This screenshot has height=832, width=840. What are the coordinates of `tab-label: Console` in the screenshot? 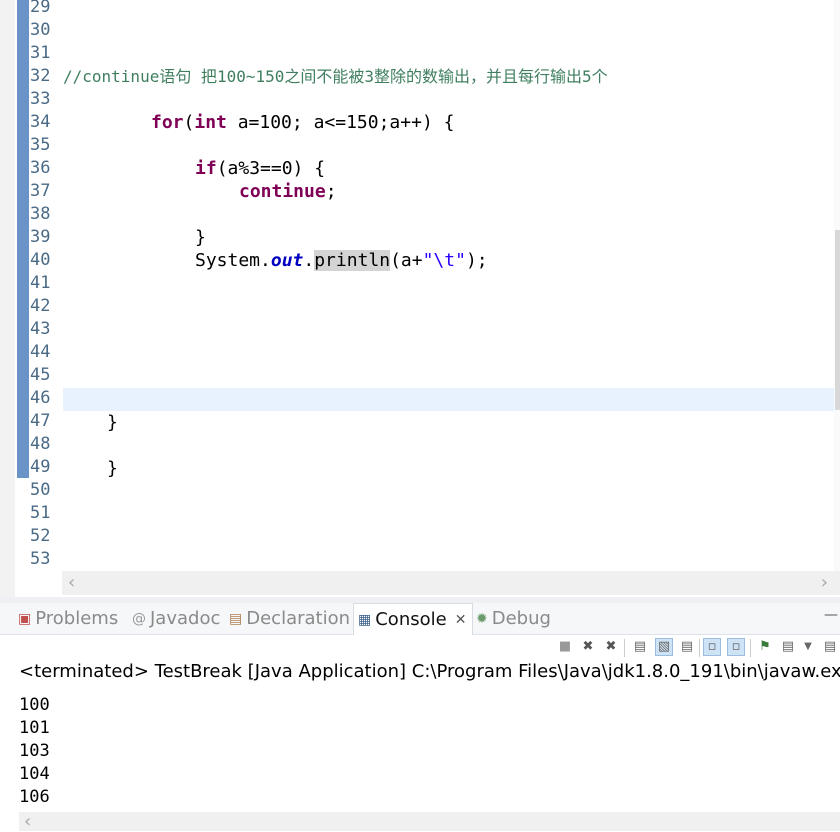 It's located at (411, 619).